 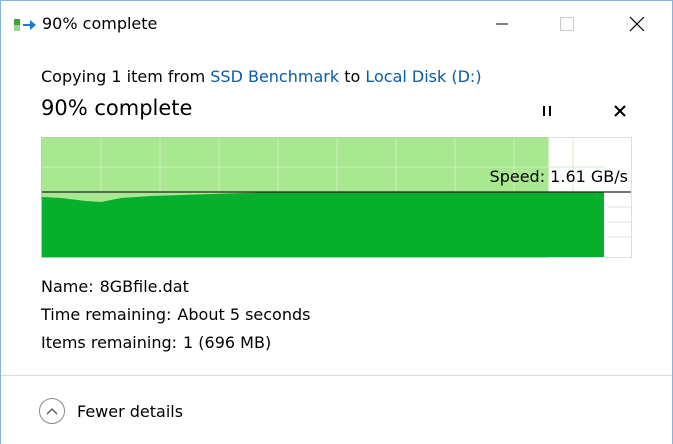 What do you see at coordinates (244, 314) in the screenshot?
I see `time-remaining-value: About 5 seconds` at bounding box center [244, 314].